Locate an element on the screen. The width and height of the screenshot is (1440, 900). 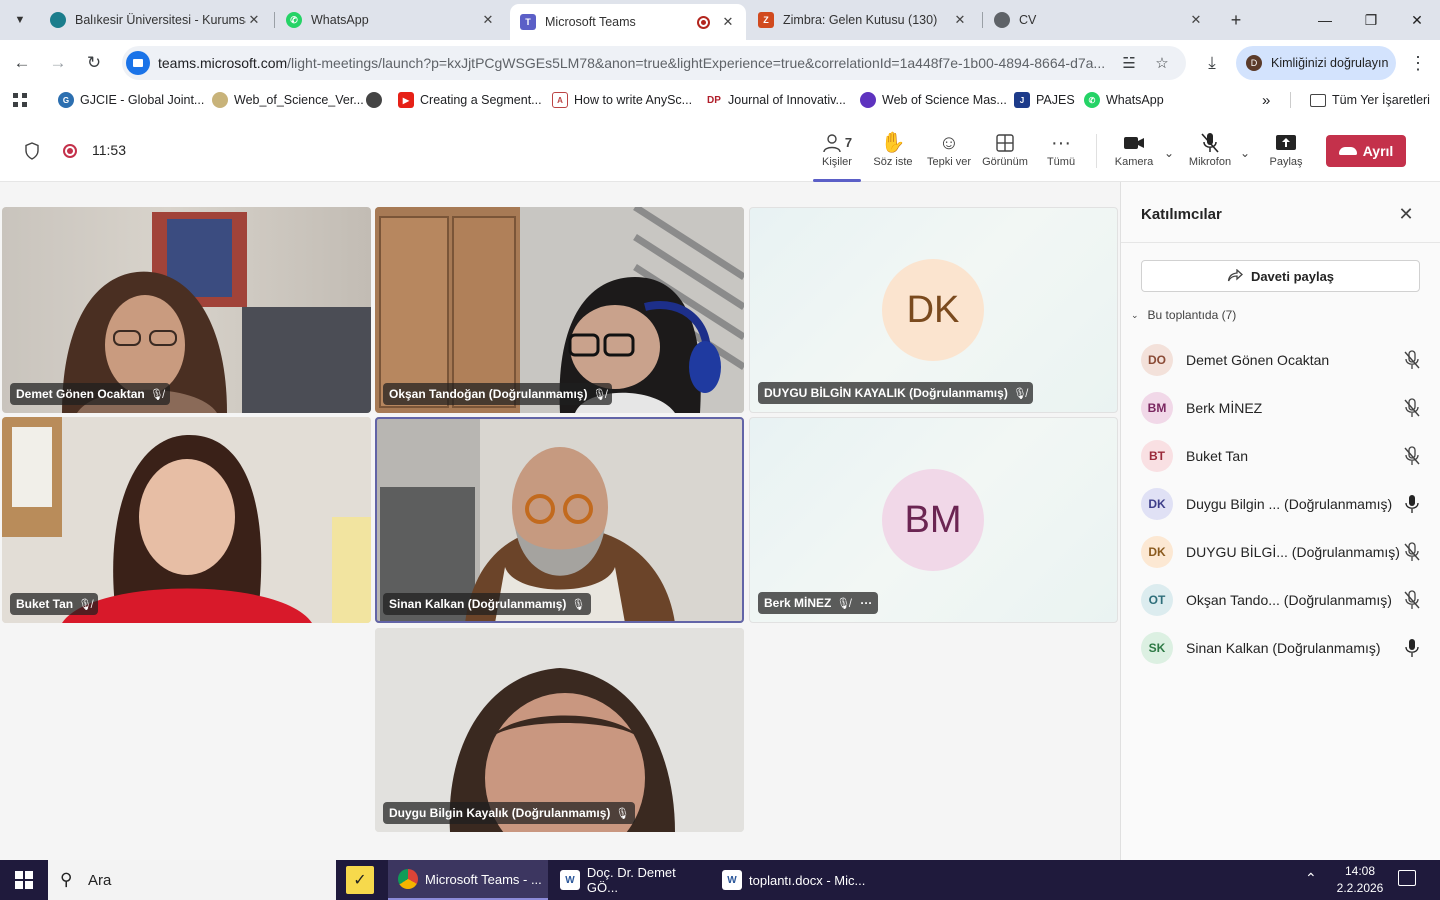
download-icon: ⤓ is located at coordinates (1212, 63).